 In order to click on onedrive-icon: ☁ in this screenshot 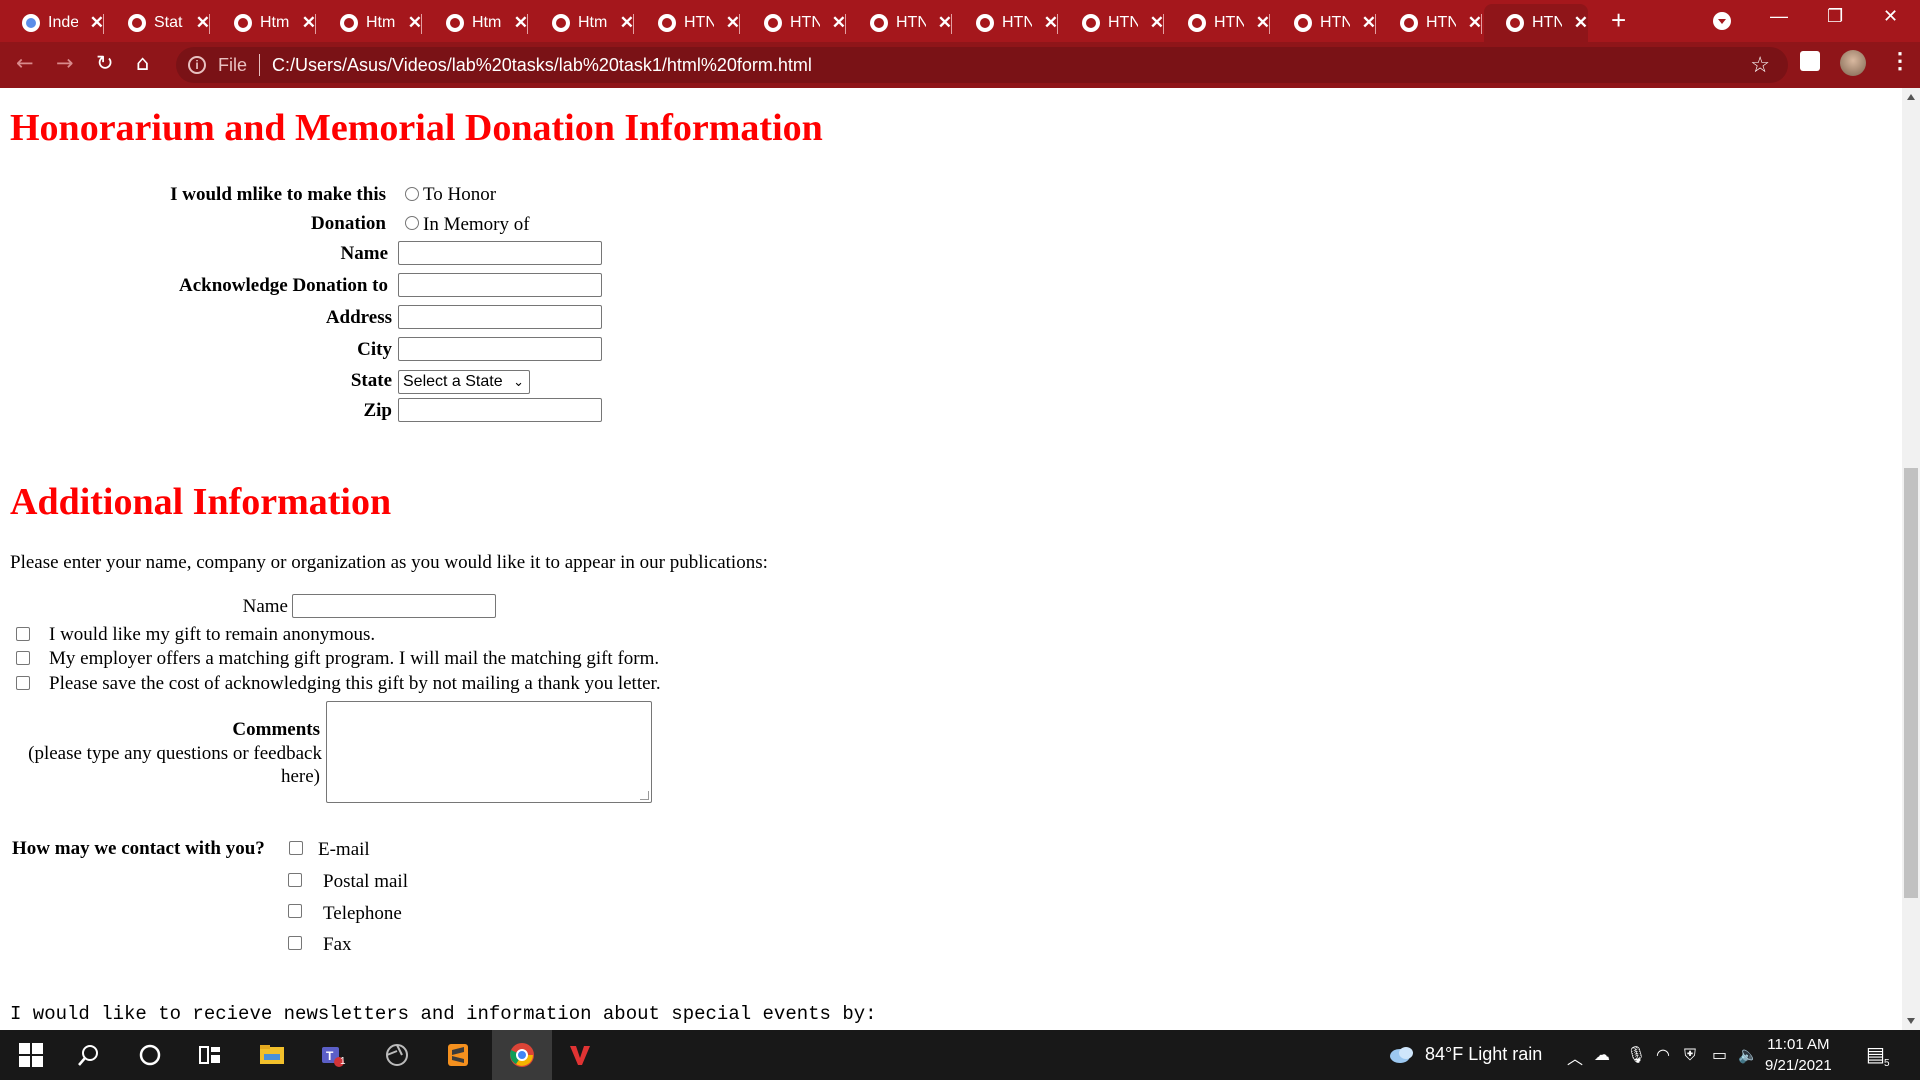, I will do `click(1602, 1054)`.